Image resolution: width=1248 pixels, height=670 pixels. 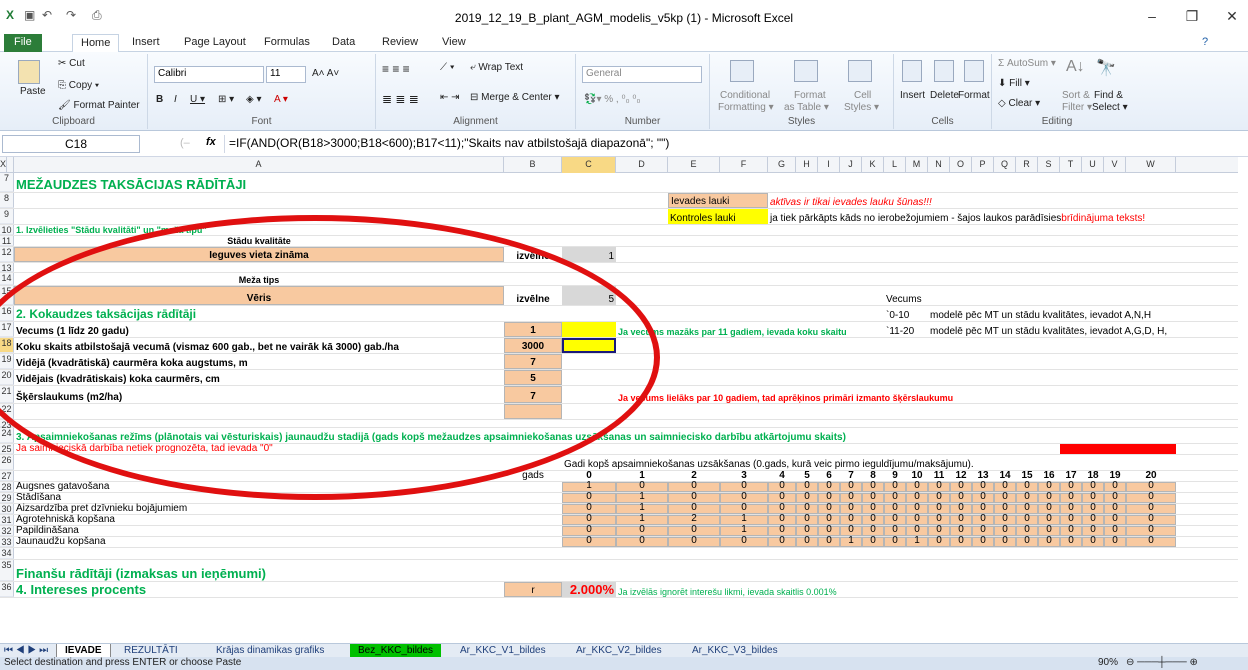 I want to click on column-header-c: C, so click(x=589, y=165).